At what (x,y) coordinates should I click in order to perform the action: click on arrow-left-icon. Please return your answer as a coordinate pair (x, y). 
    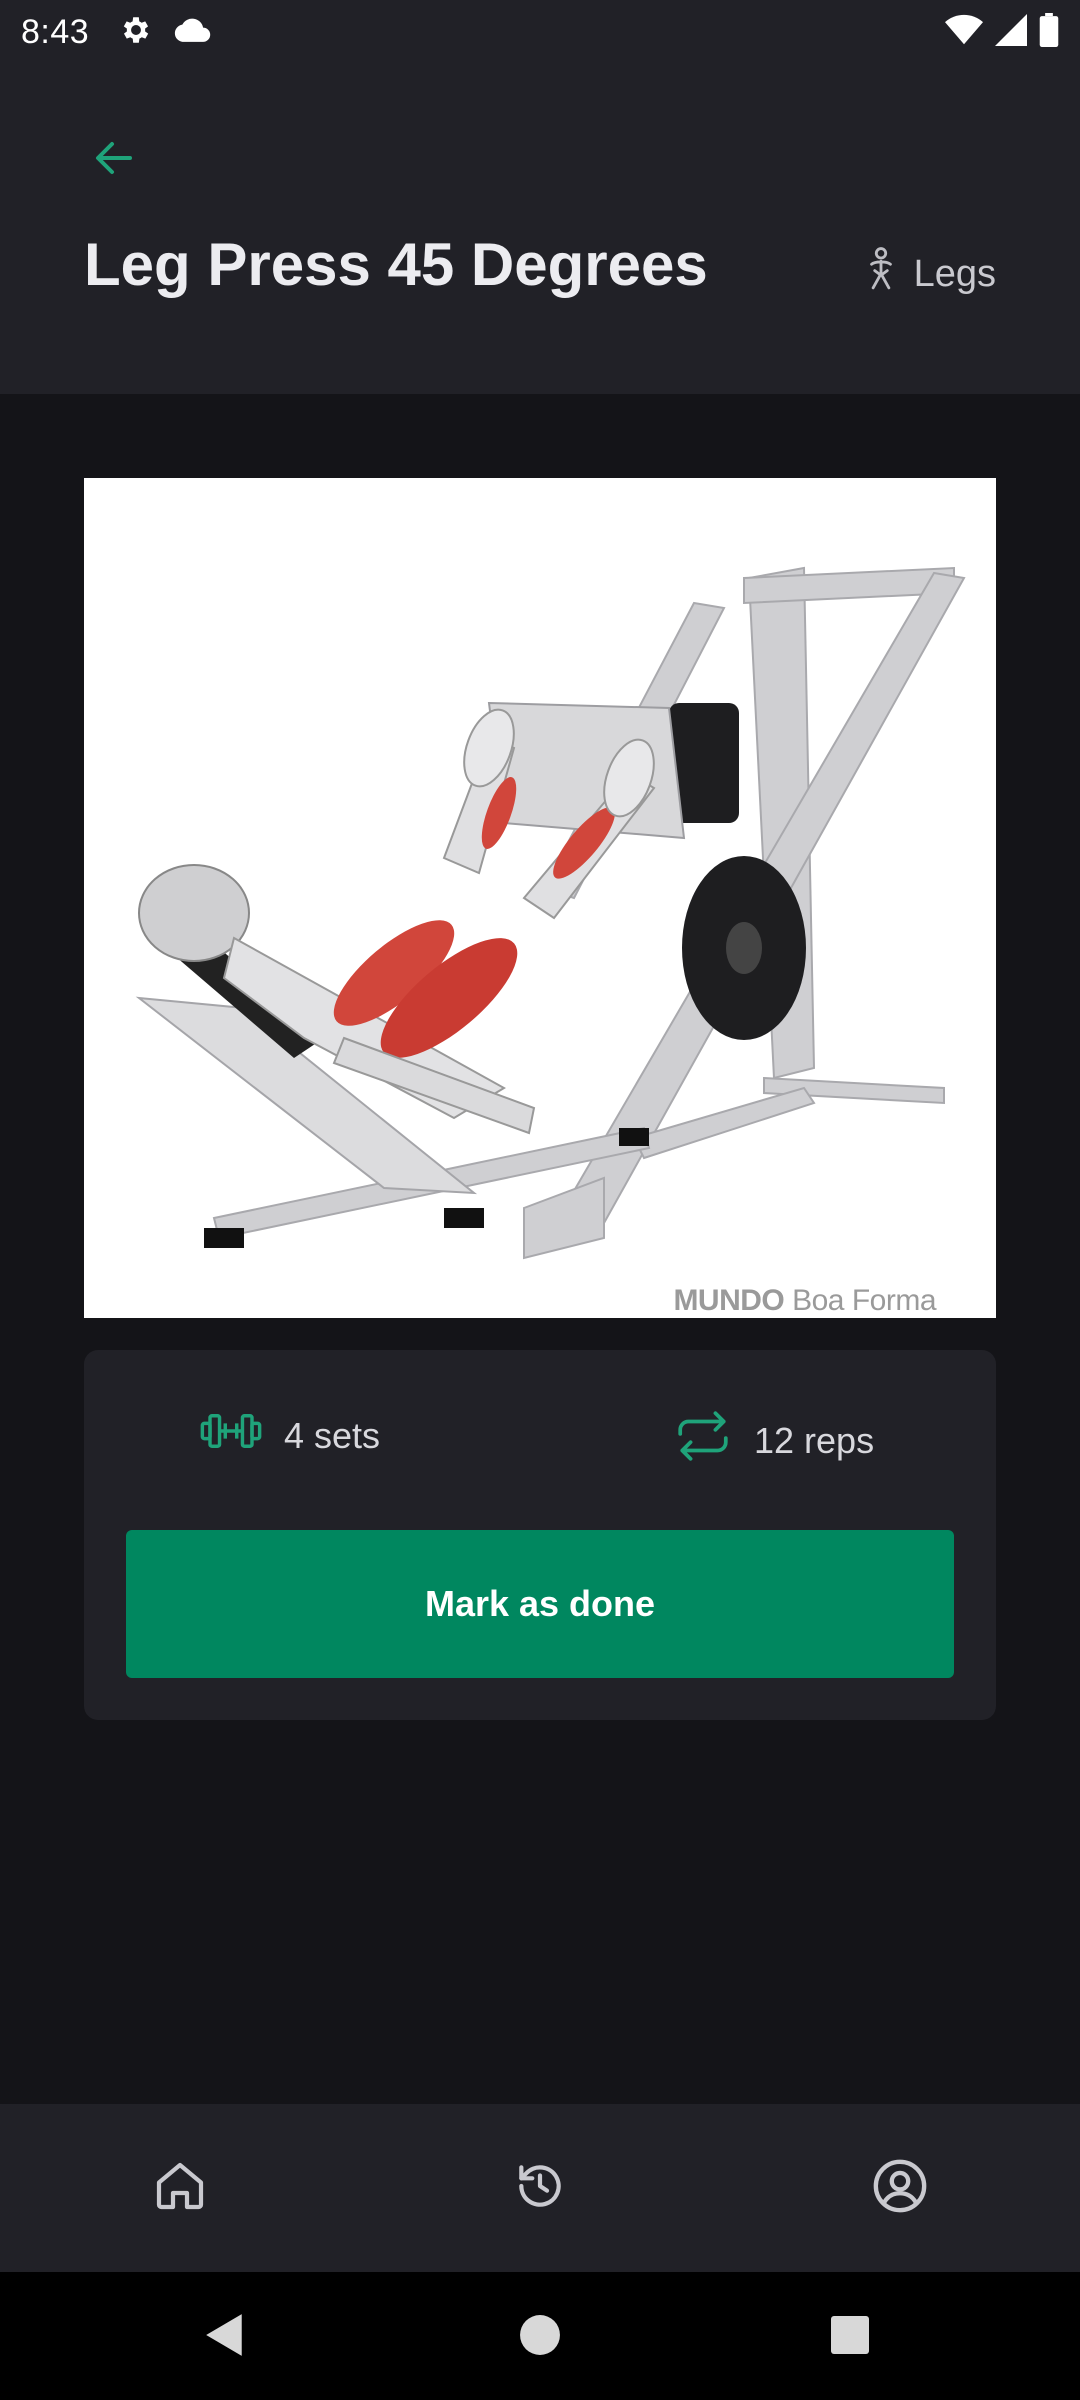
    Looking at the image, I should click on (114, 160).